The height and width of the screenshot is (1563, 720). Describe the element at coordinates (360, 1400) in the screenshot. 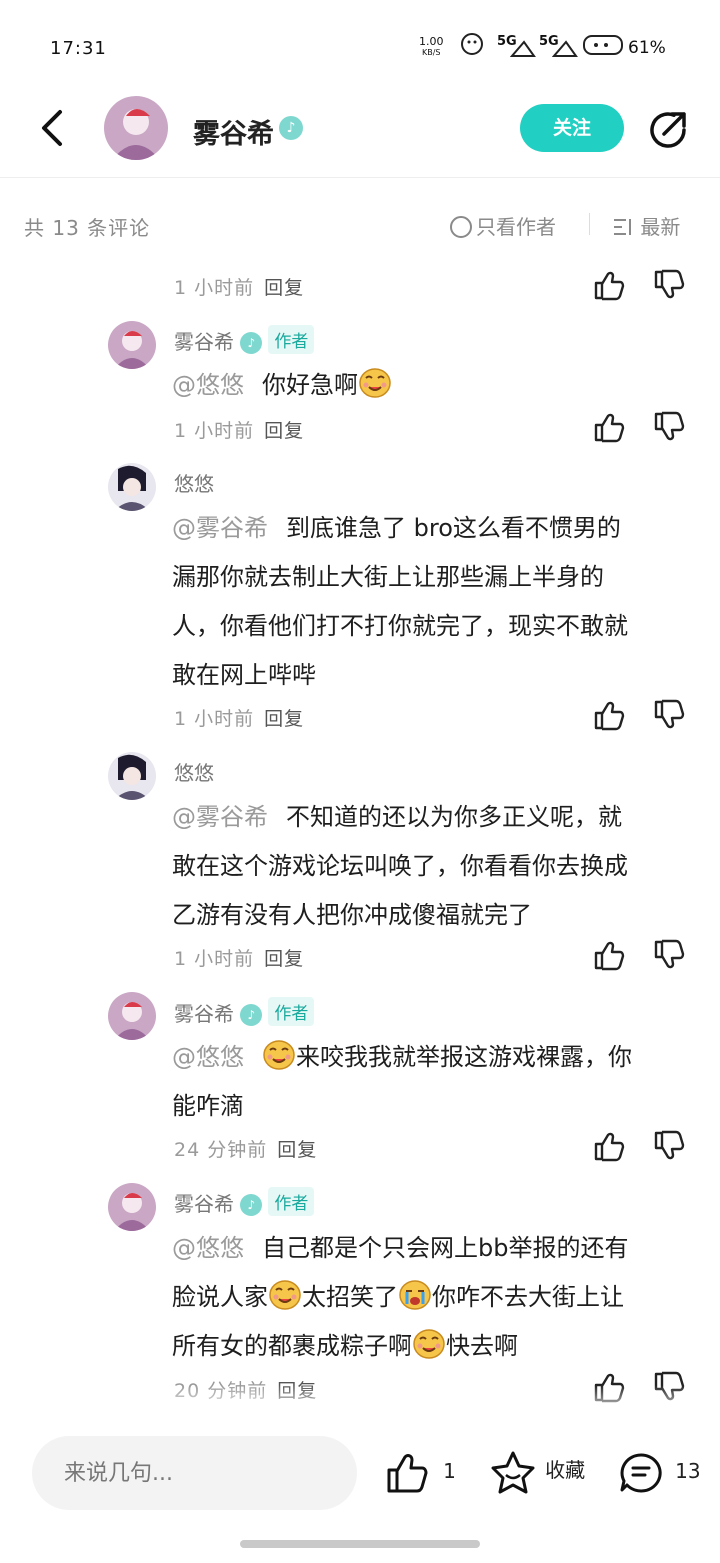

I see `bottom-fade` at that location.